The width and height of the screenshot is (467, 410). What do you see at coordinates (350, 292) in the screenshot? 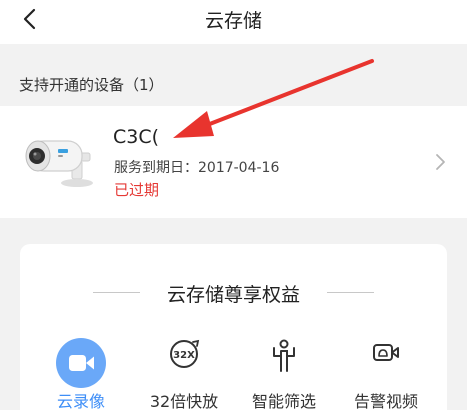
I see `title-divider-right` at bounding box center [350, 292].